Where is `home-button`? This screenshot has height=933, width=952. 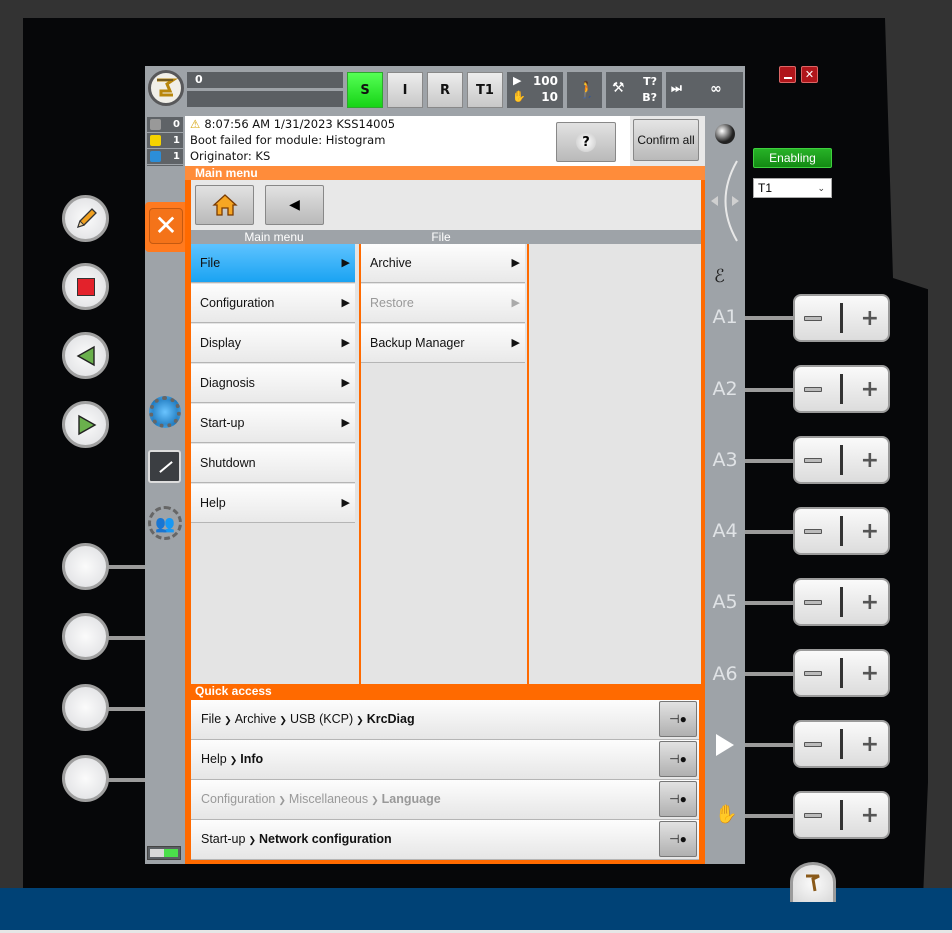 home-button is located at coordinates (224, 205).